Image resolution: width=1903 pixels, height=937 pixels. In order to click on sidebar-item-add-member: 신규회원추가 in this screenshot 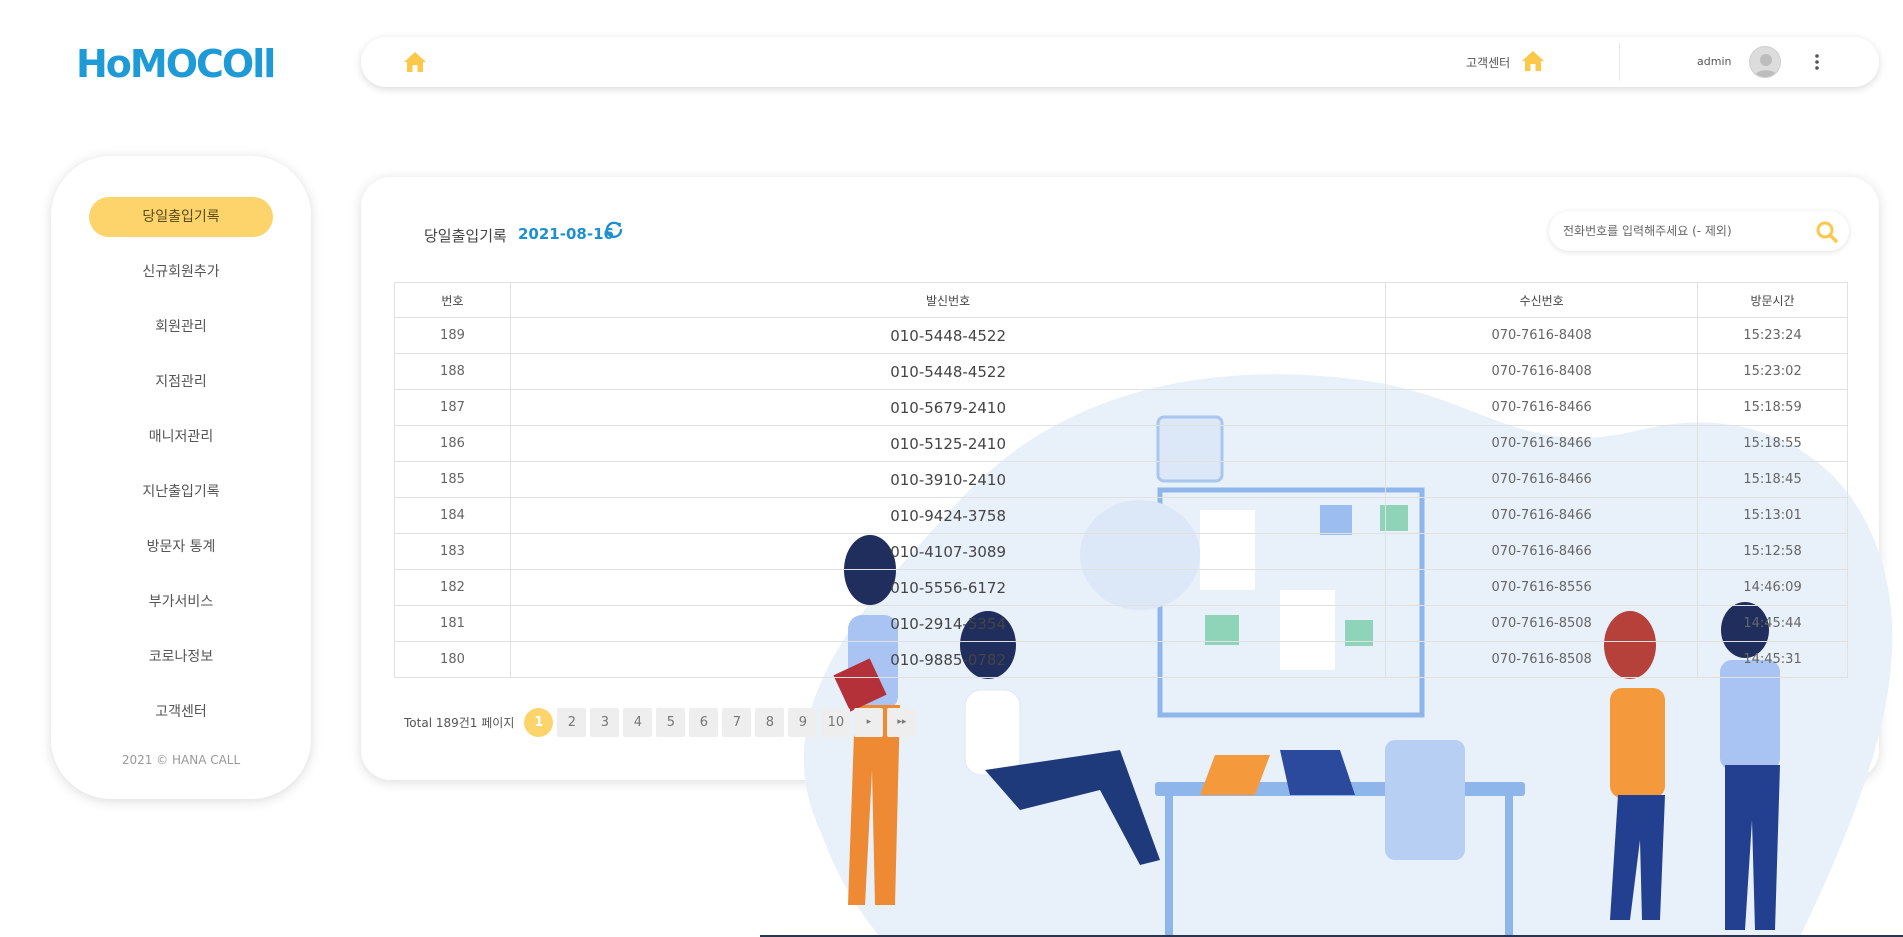, I will do `click(181, 272)`.